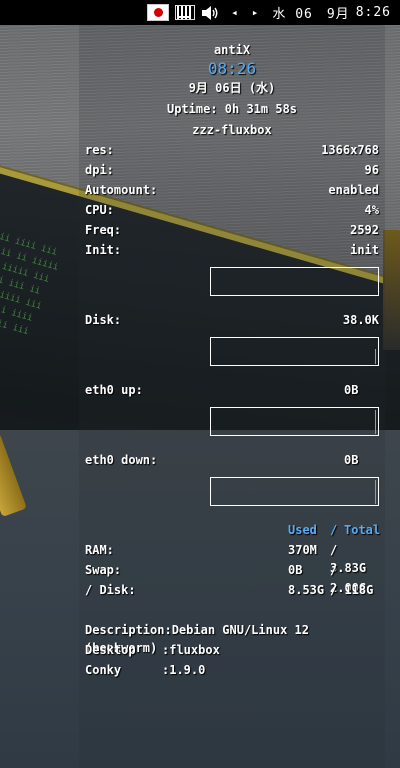 The width and height of the screenshot is (400, 768). What do you see at coordinates (371, 210) in the screenshot?
I see `cpu-value: 4%` at bounding box center [371, 210].